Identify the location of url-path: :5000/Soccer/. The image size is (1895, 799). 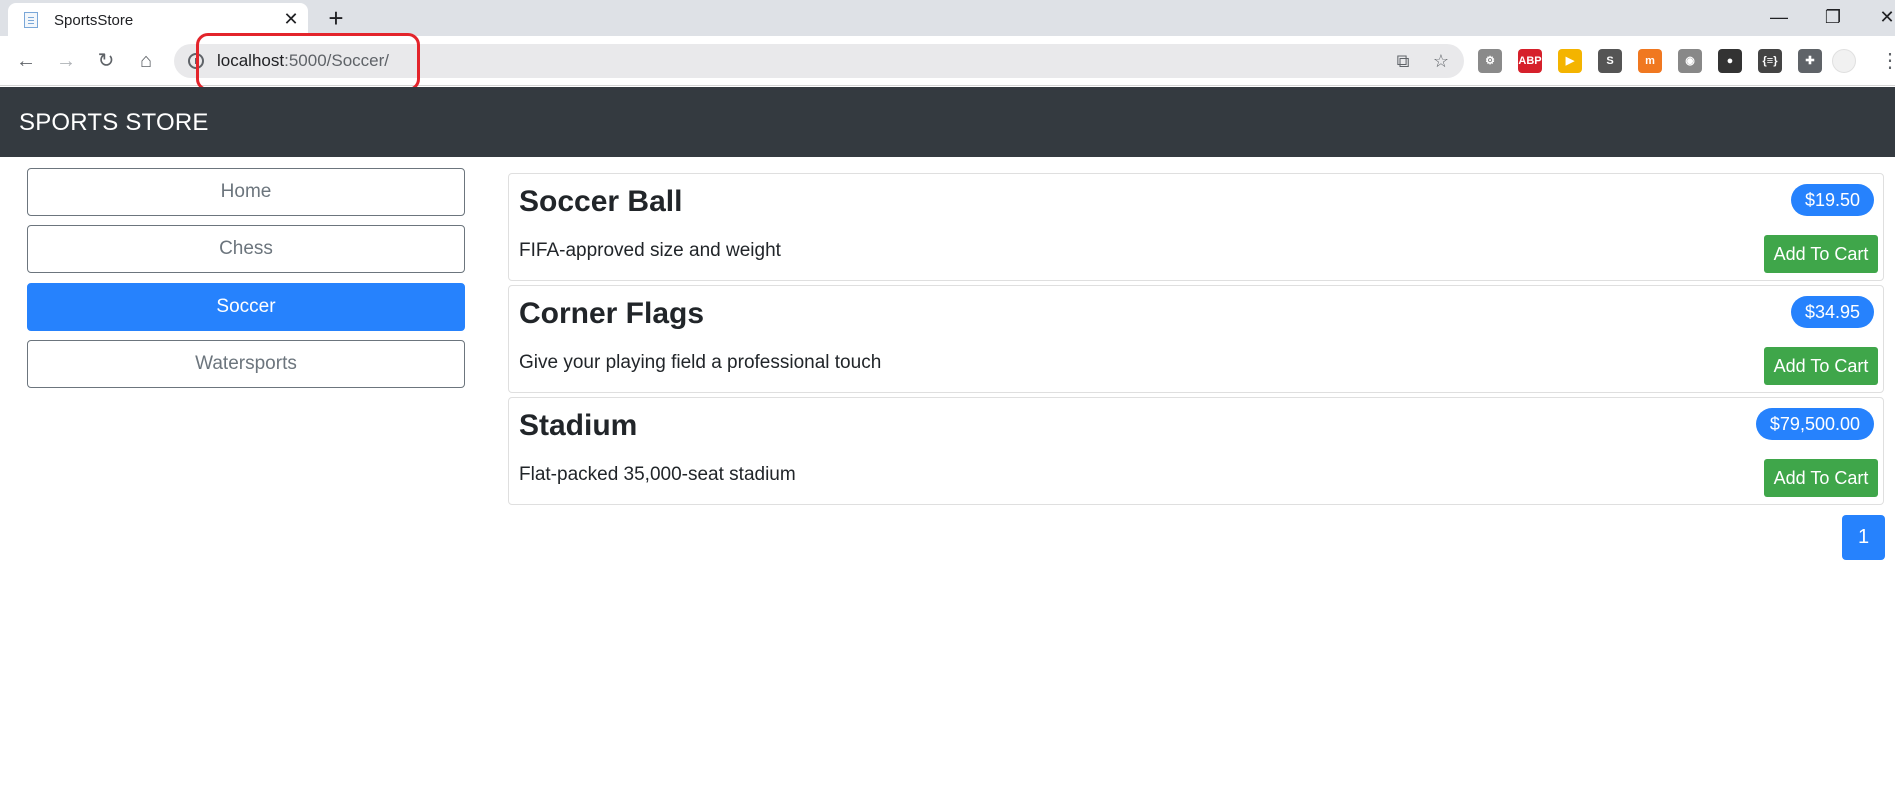
(337, 60).